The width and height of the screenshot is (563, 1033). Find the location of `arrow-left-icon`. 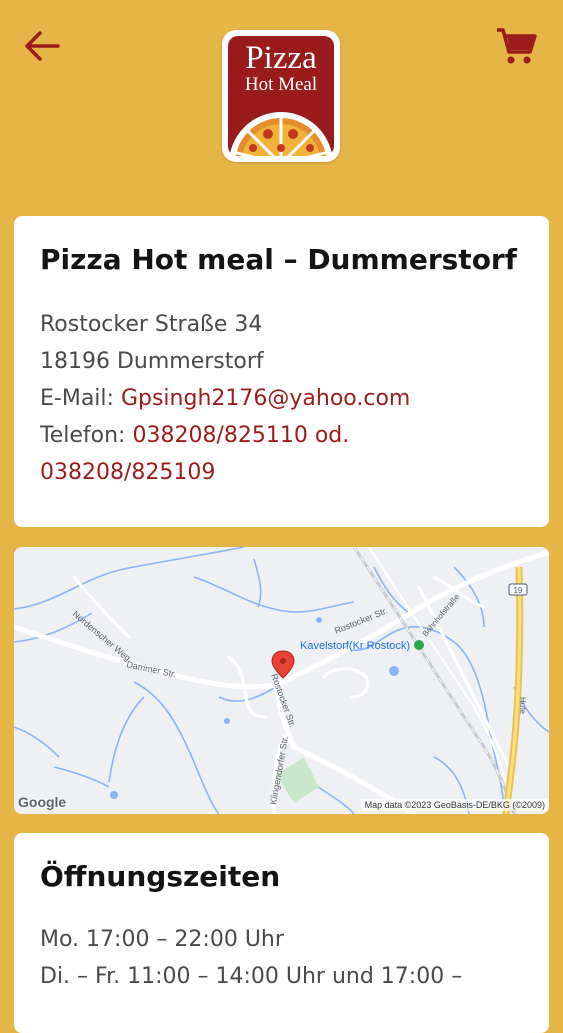

arrow-left-icon is located at coordinates (42, 46).